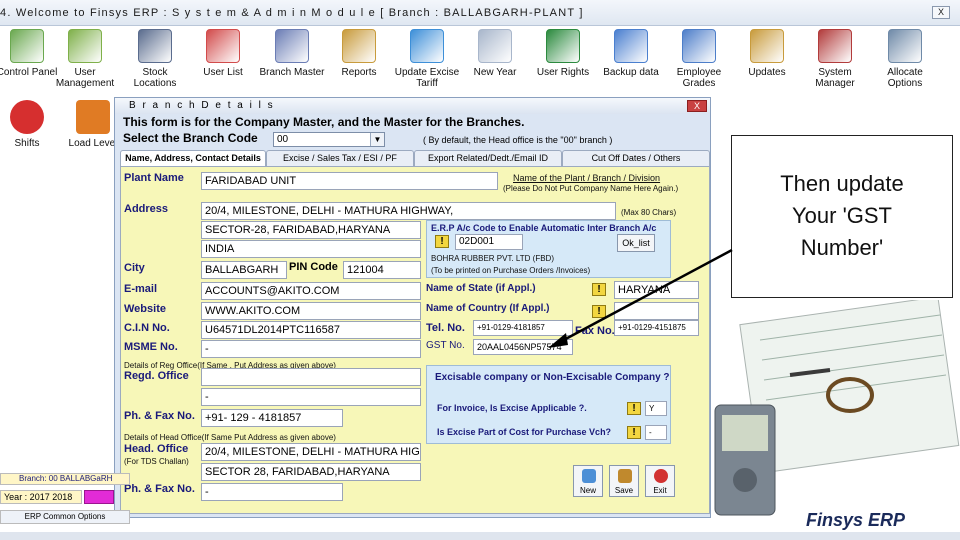 The width and height of the screenshot is (960, 540). What do you see at coordinates (272, 492) in the screenshot?
I see `phfax2-field: -` at bounding box center [272, 492].